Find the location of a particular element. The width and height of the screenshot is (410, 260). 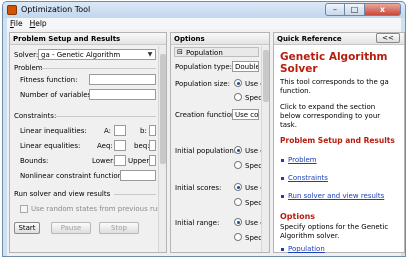

linear-inequalities-label: Linear inequalities: is located at coordinates (53, 131).